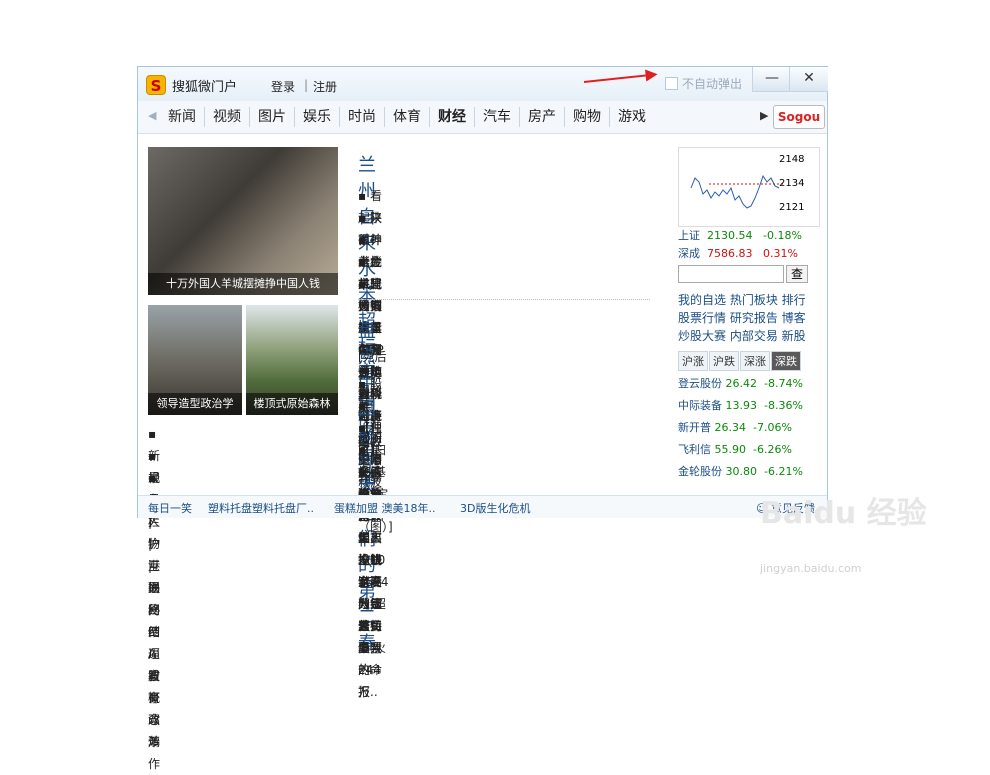 The height and width of the screenshot is (775, 990). What do you see at coordinates (689, 235) in the screenshot?
I see `index-name: 上证` at bounding box center [689, 235].